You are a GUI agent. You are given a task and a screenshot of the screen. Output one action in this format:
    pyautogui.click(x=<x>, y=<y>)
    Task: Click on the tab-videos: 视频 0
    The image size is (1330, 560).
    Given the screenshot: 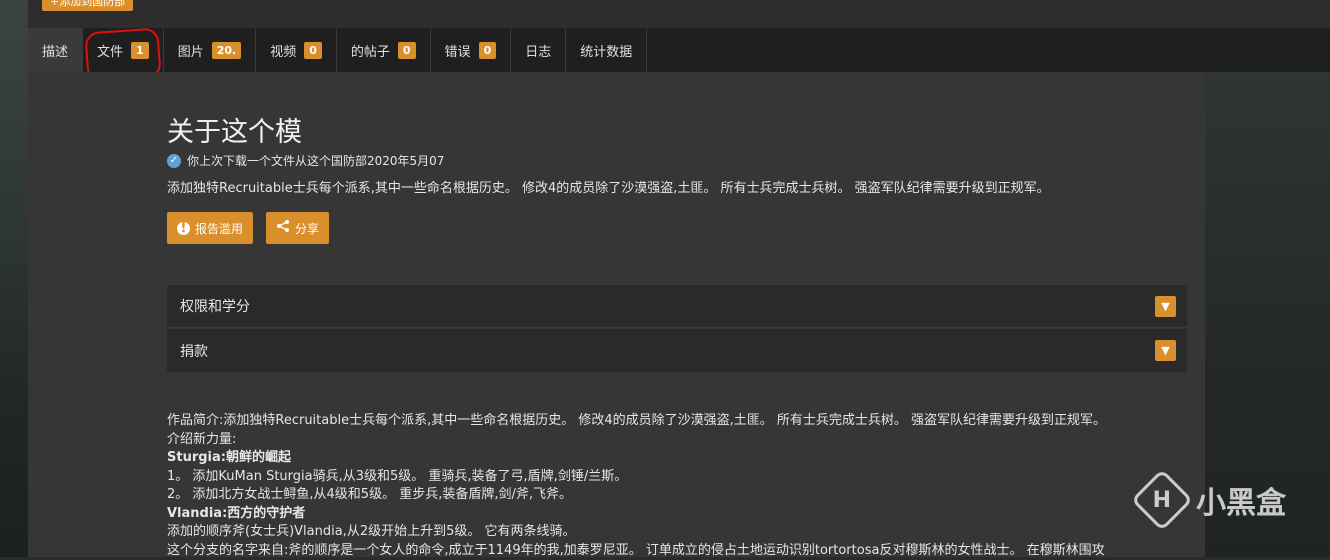 What is the action you would take?
    pyautogui.click(x=296, y=50)
    